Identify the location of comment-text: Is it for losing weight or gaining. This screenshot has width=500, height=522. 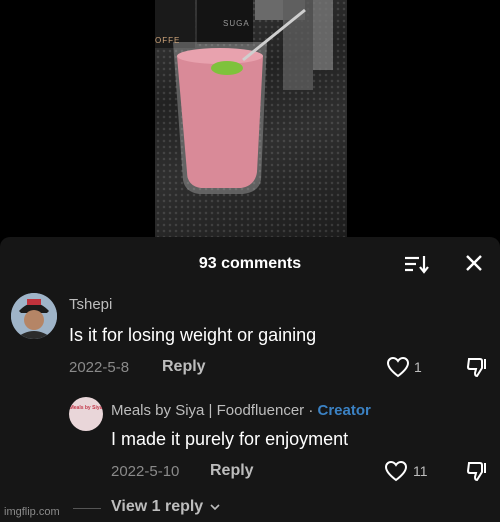
(193, 335).